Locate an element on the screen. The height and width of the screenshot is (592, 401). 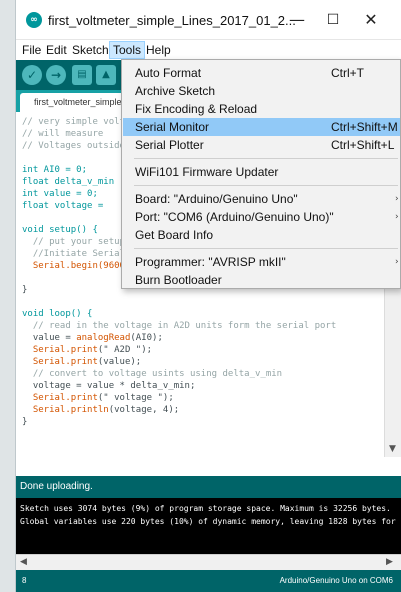
menu-item-board: Board: "Arduino/Genuino Uno" › is located at coordinates (261, 199).